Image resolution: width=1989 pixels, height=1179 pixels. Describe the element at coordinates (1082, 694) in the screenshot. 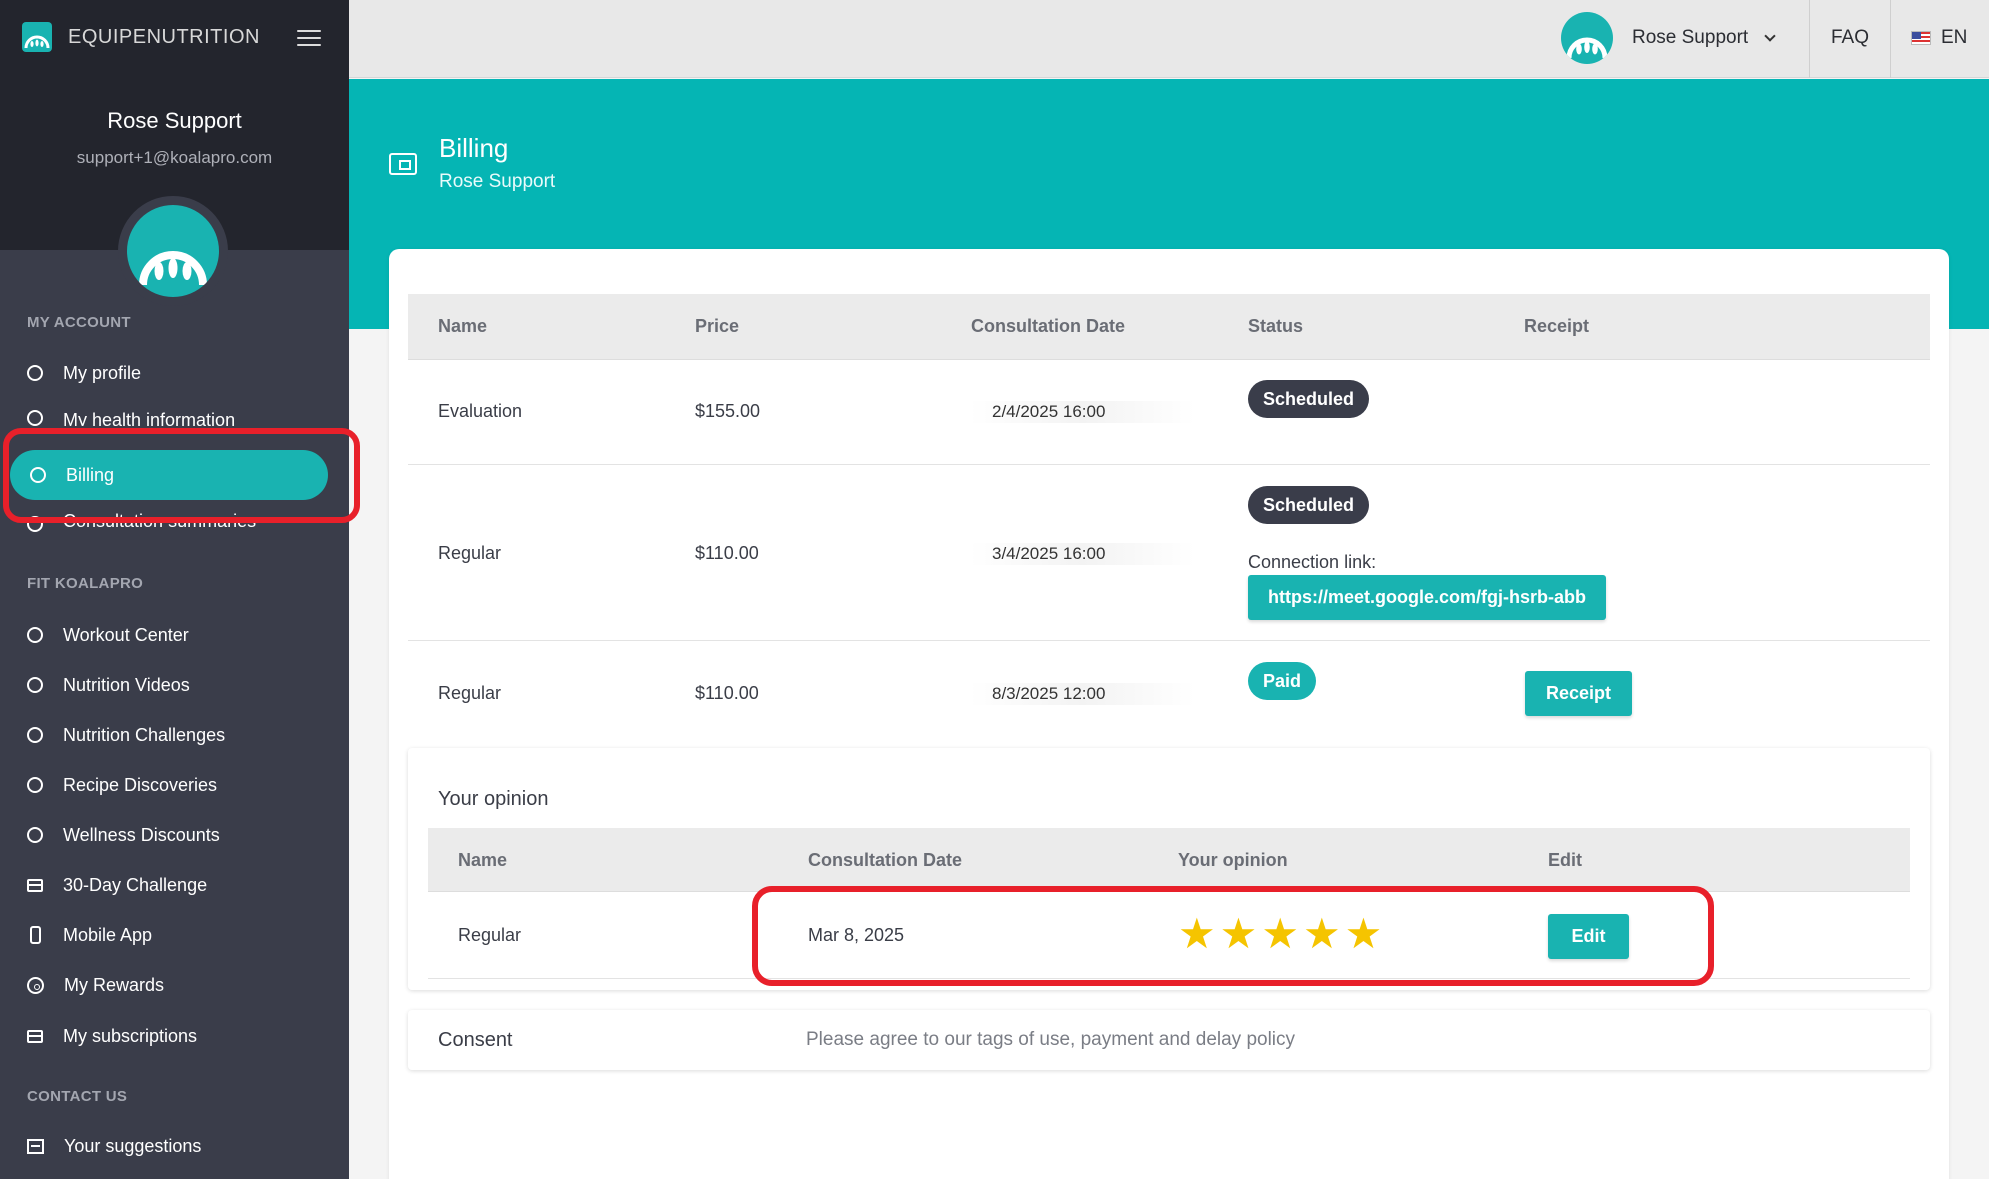

I see `row-date: 8/3/2025 12:00` at that location.